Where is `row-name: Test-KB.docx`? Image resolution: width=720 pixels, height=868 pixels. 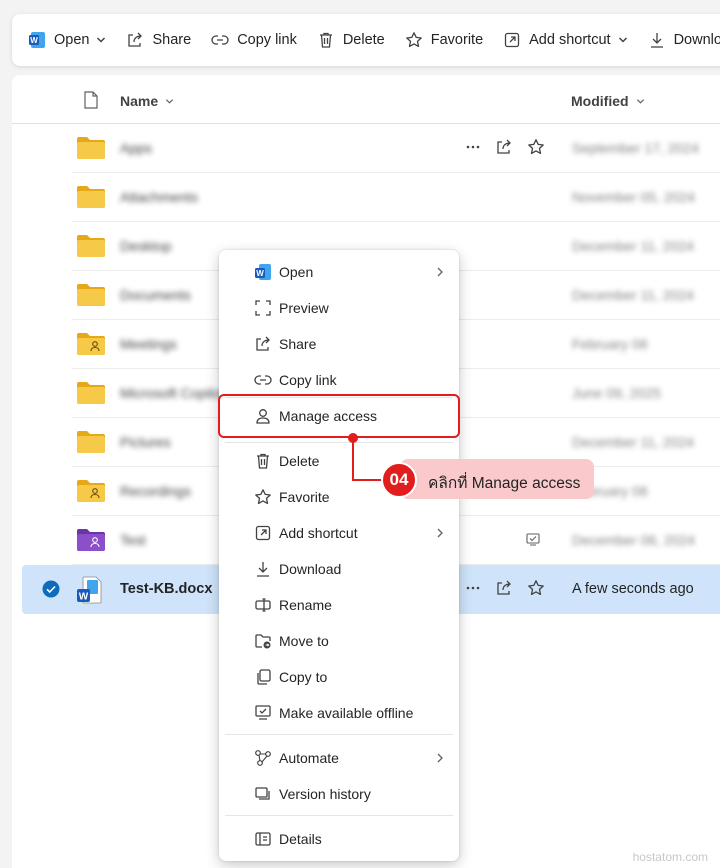 row-name: Test-KB.docx is located at coordinates (166, 589).